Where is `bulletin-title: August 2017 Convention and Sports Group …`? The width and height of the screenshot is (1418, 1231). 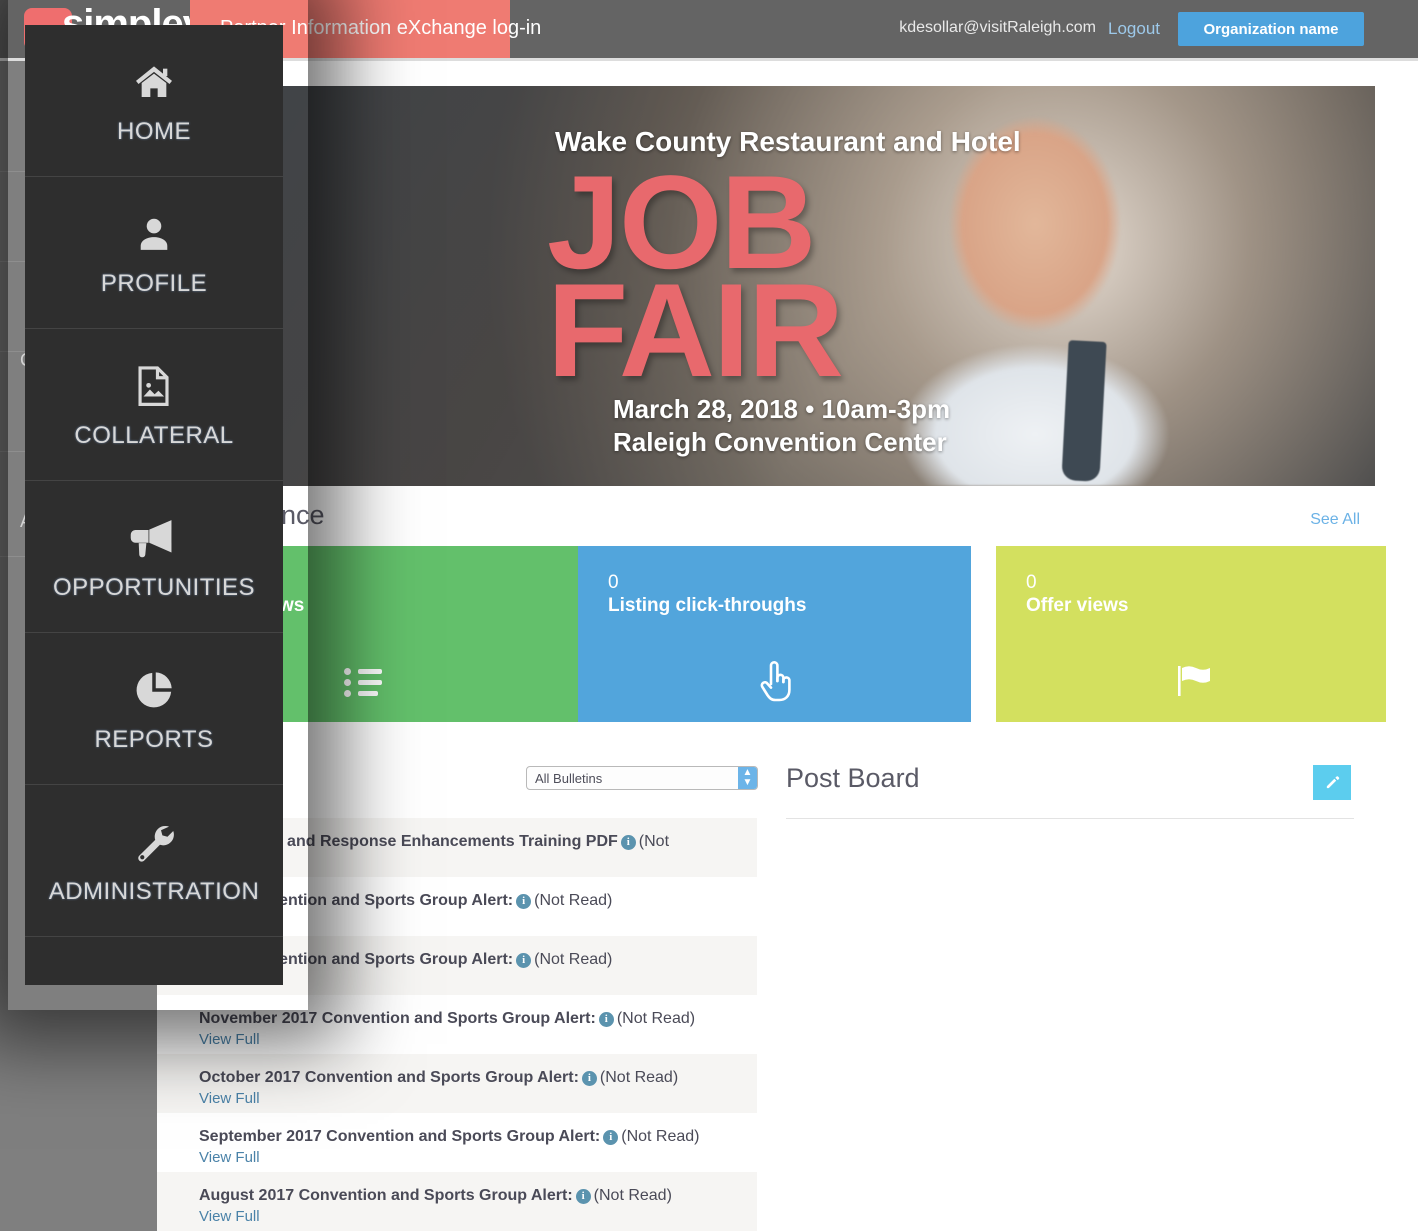 bulletin-title: August 2017 Convention and Sports Group … is located at coordinates (386, 1195).